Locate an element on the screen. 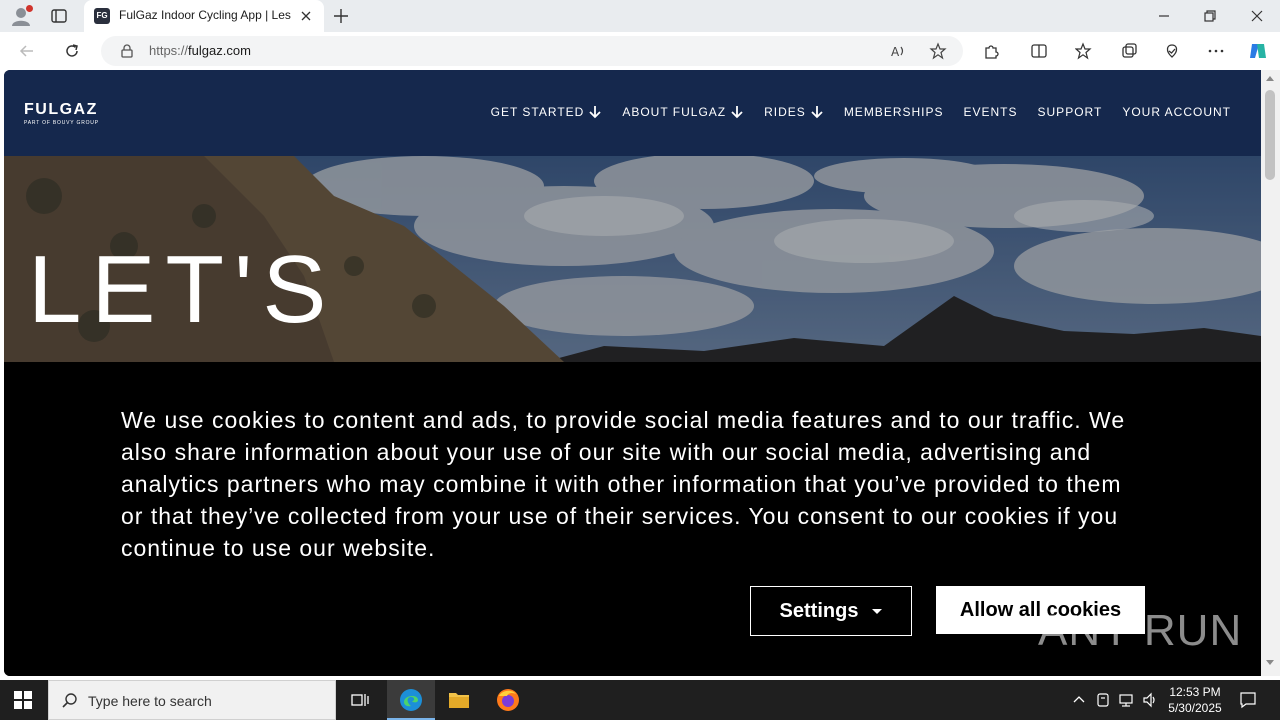 The width and height of the screenshot is (1280, 720). search-placeholder: Type here to search is located at coordinates (150, 701).